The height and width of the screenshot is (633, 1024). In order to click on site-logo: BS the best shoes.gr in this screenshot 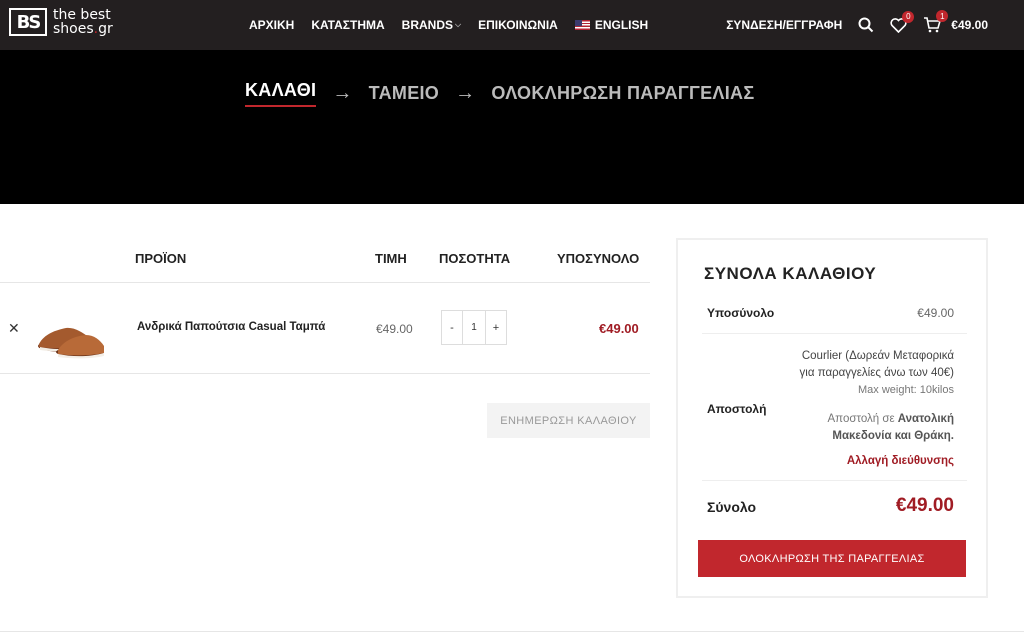, I will do `click(61, 22)`.